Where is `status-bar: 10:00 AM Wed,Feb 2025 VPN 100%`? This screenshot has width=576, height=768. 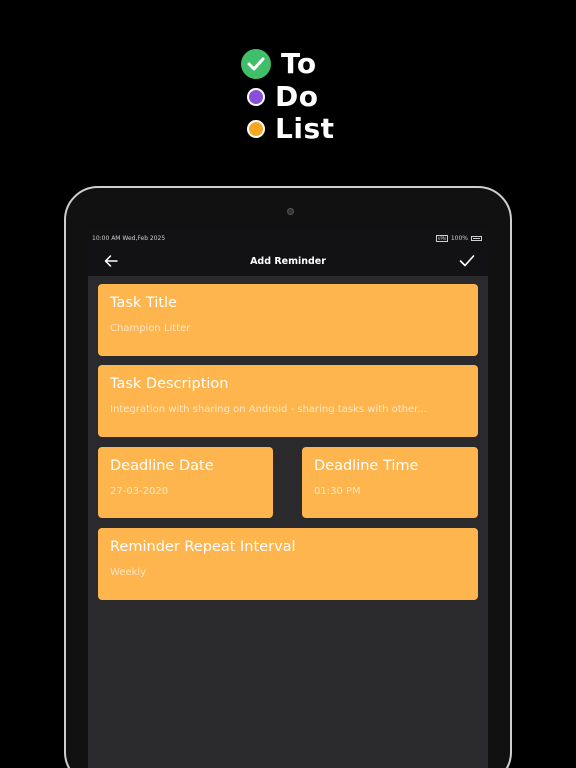 status-bar: 10:00 AM Wed,Feb 2025 VPN 100% is located at coordinates (288, 238).